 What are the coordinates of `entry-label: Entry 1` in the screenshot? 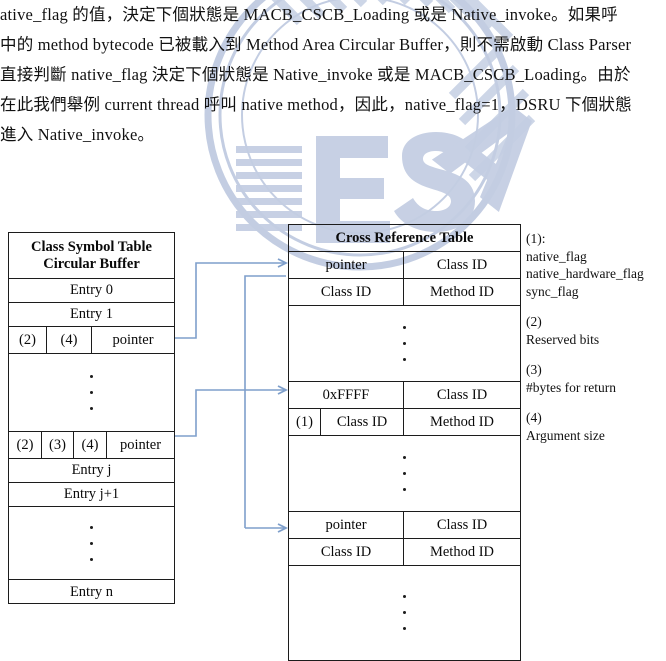 It's located at (91, 314).